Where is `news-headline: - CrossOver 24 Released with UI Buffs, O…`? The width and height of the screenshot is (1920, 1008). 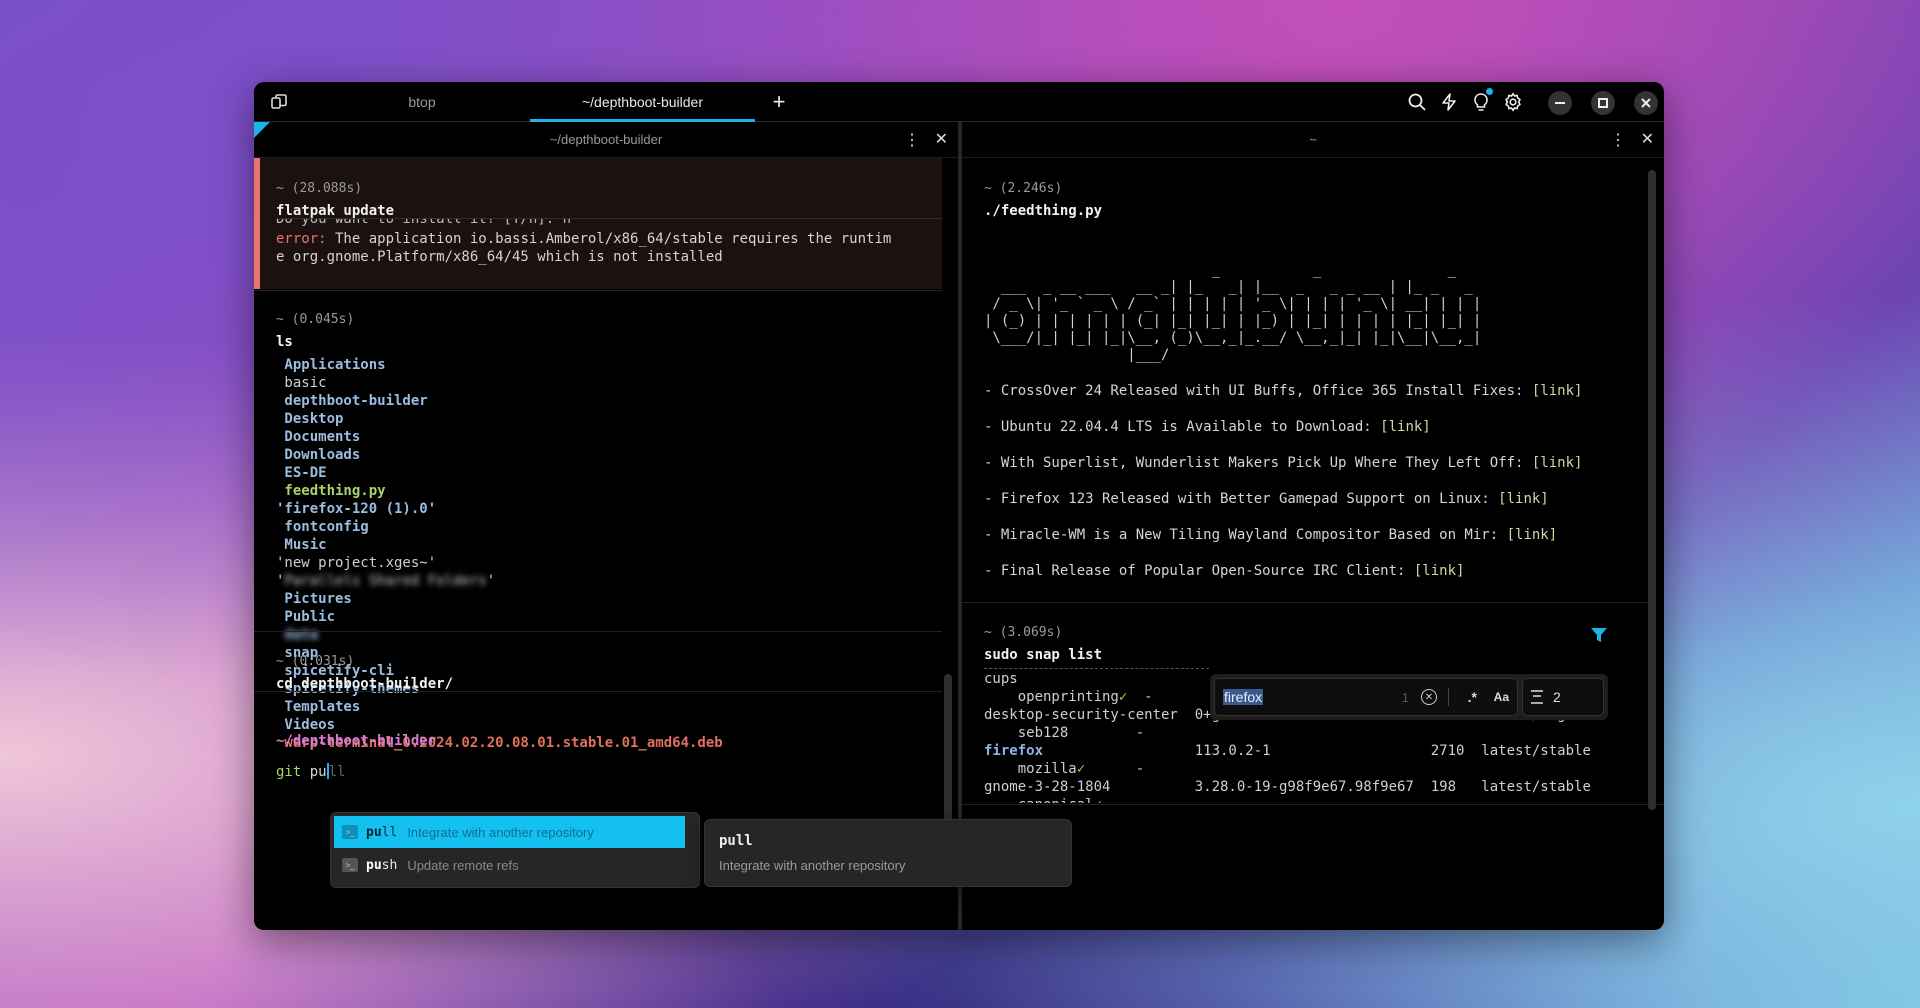 news-headline: - CrossOver 24 Released with UI Buffs, O… is located at coordinates (1258, 391).